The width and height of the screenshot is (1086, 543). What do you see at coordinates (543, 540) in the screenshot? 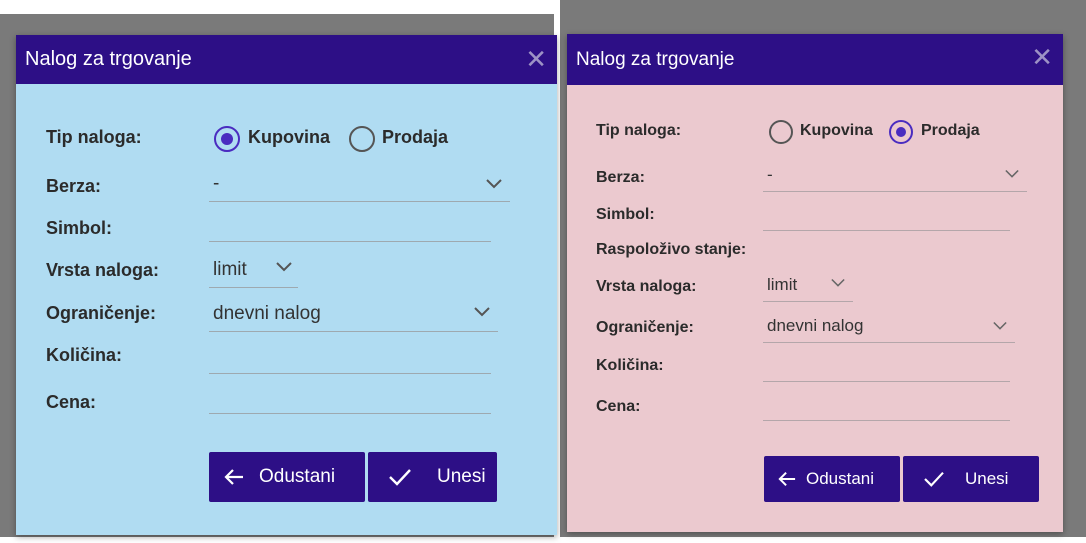
I see `backdrop-bottom-edge` at bounding box center [543, 540].